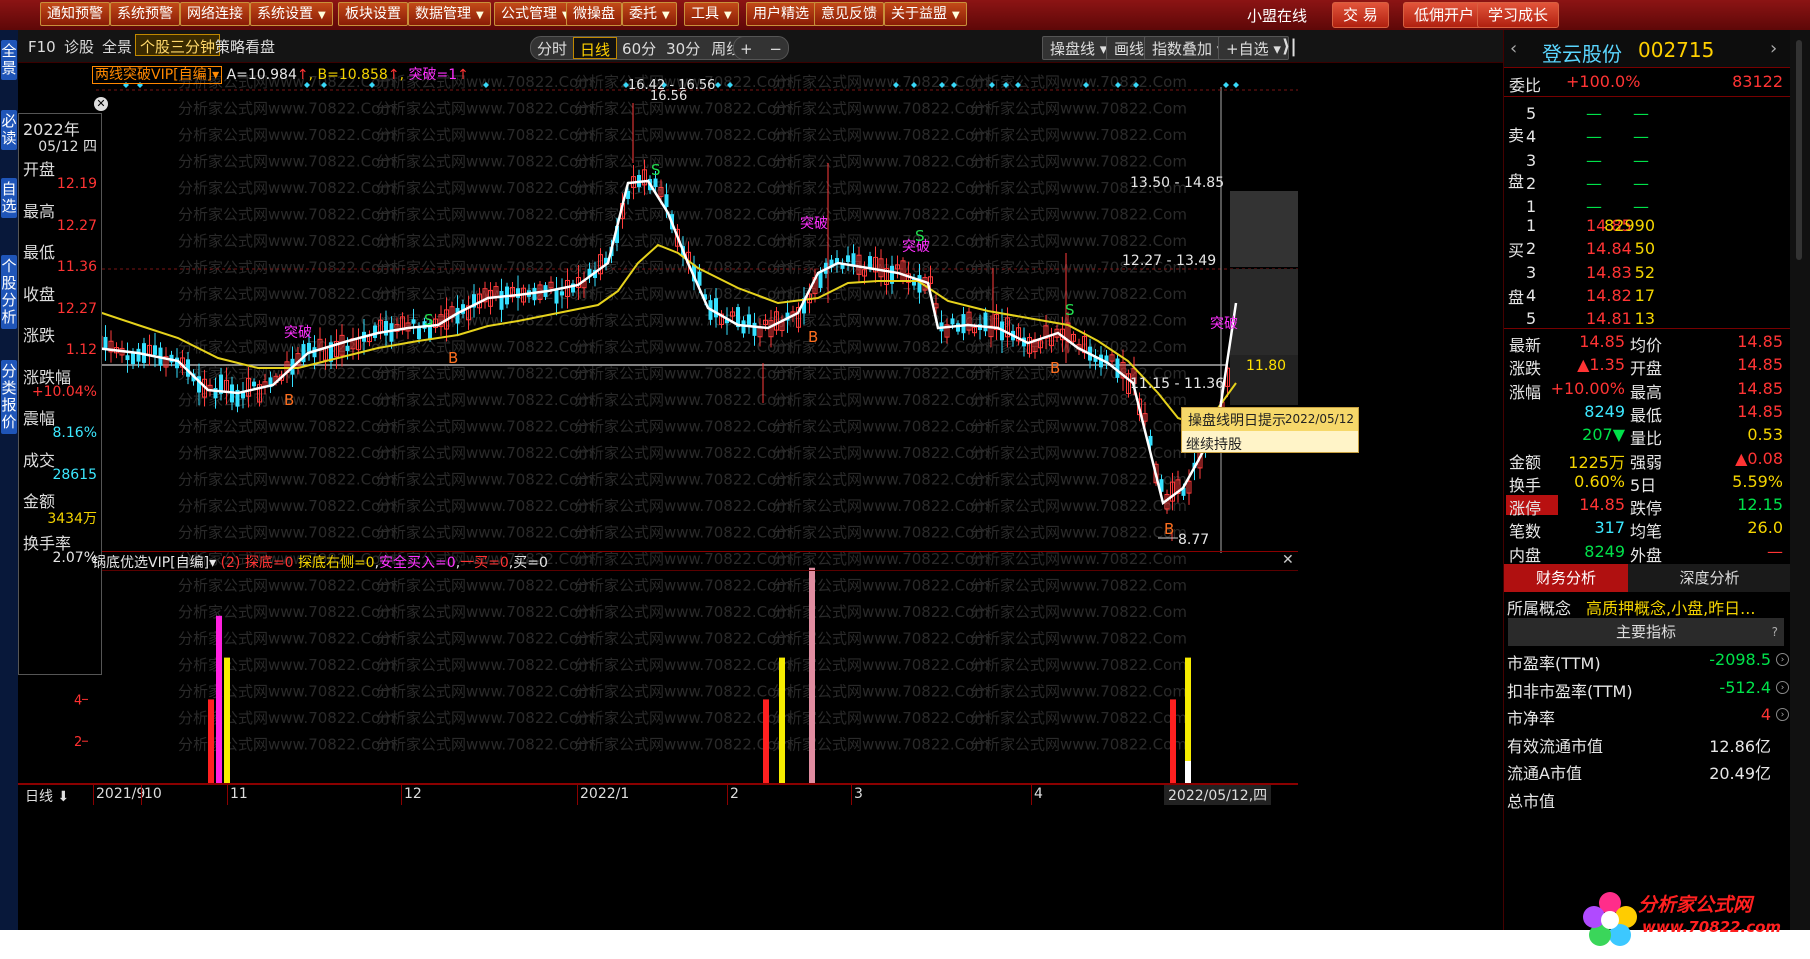 Image resolution: width=1810 pixels, height=959 pixels. What do you see at coordinates (1360, 15) in the screenshot?
I see `trade-button: 交 易` at bounding box center [1360, 15].